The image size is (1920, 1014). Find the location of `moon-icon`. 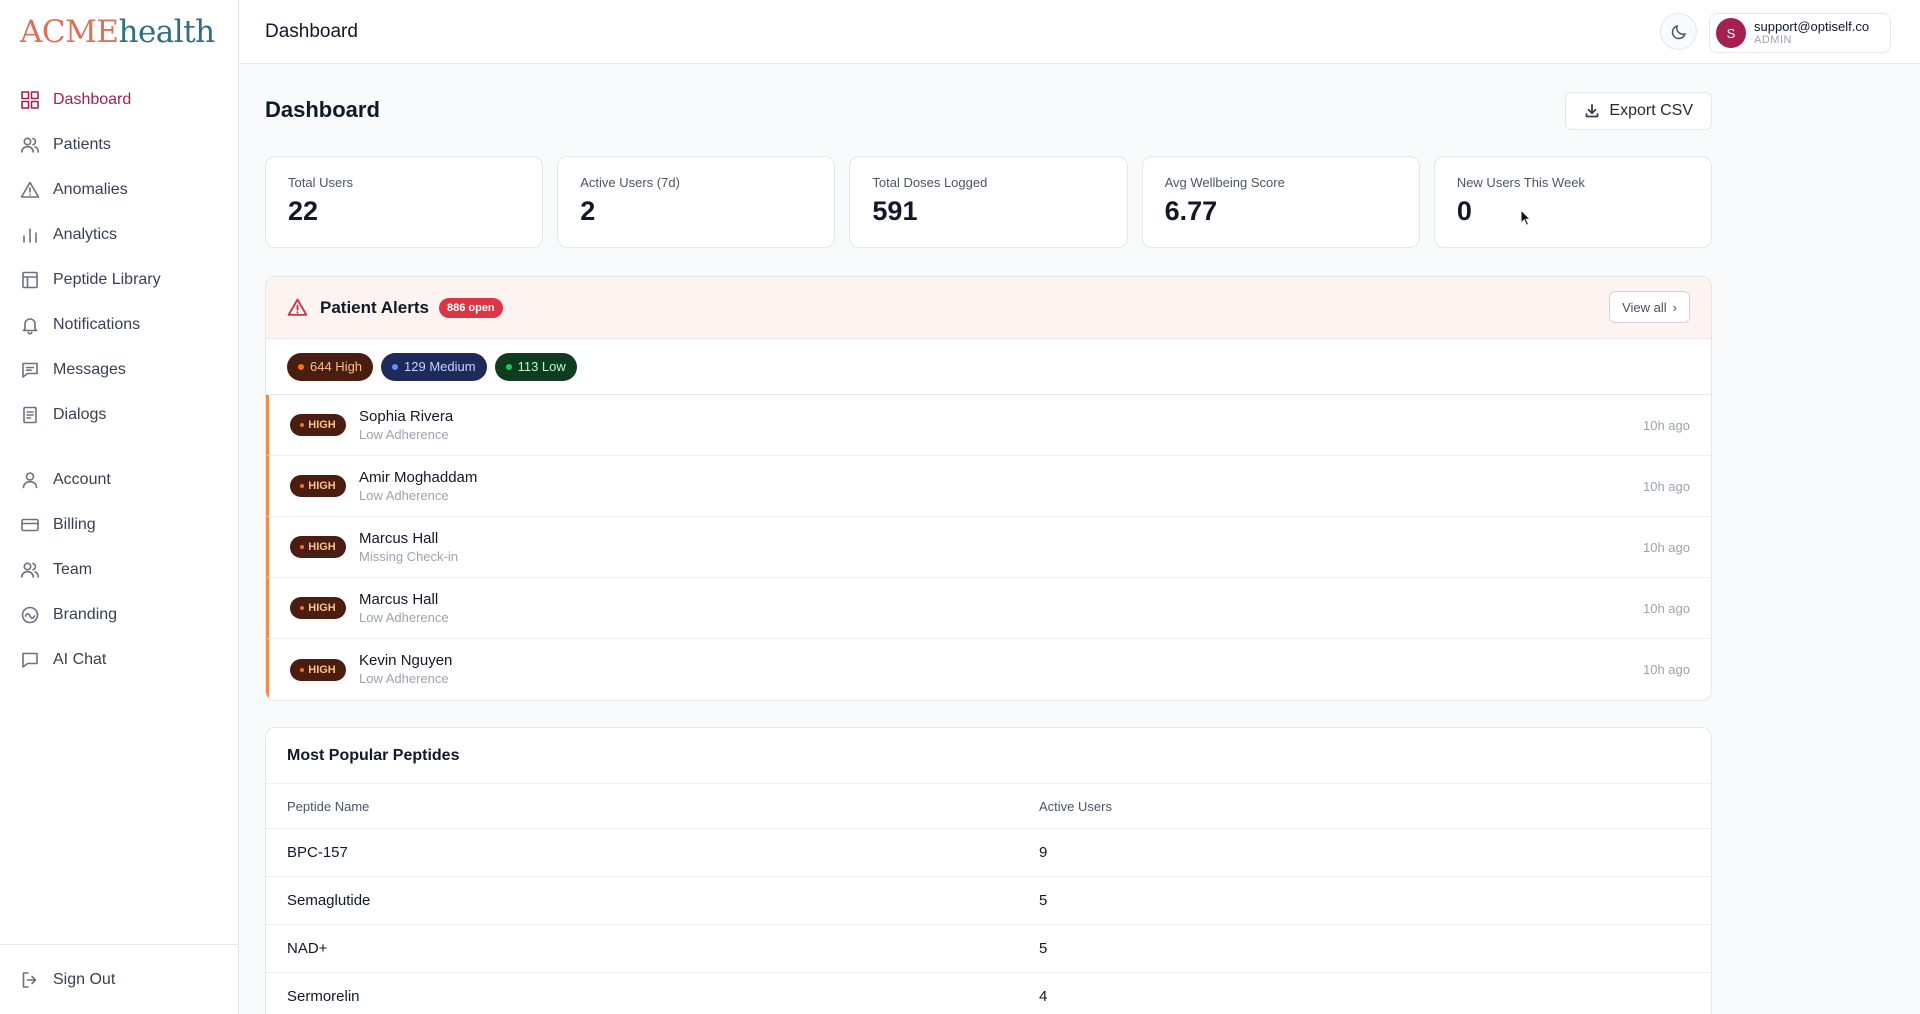

moon-icon is located at coordinates (1678, 31).